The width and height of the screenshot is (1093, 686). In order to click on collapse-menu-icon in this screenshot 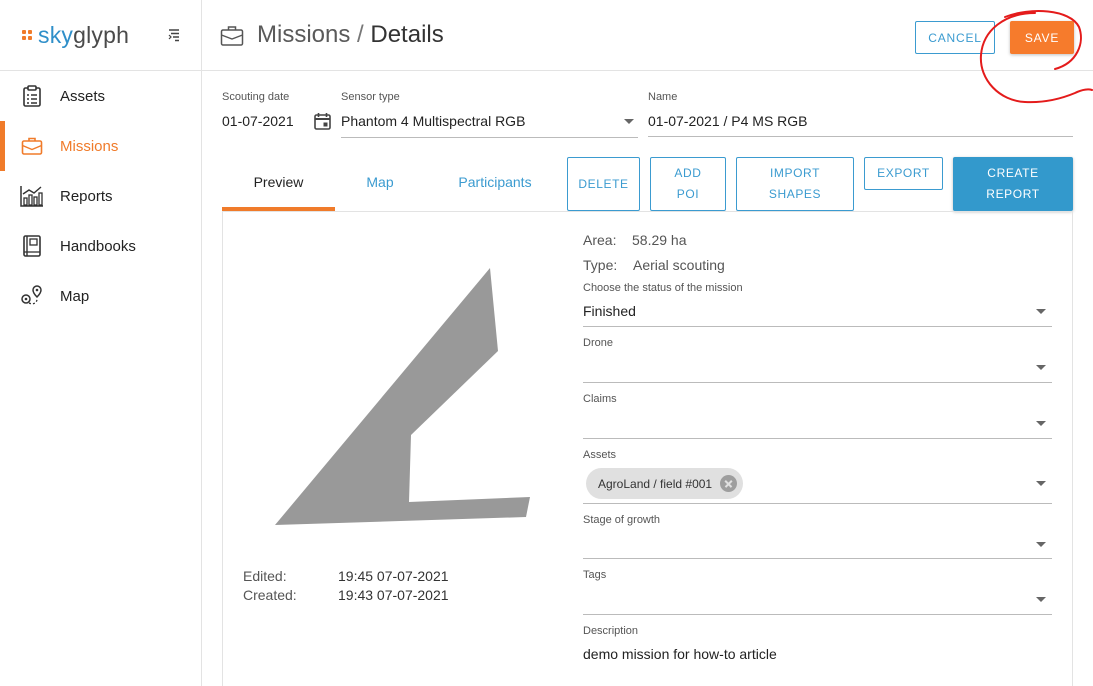, I will do `click(174, 35)`.